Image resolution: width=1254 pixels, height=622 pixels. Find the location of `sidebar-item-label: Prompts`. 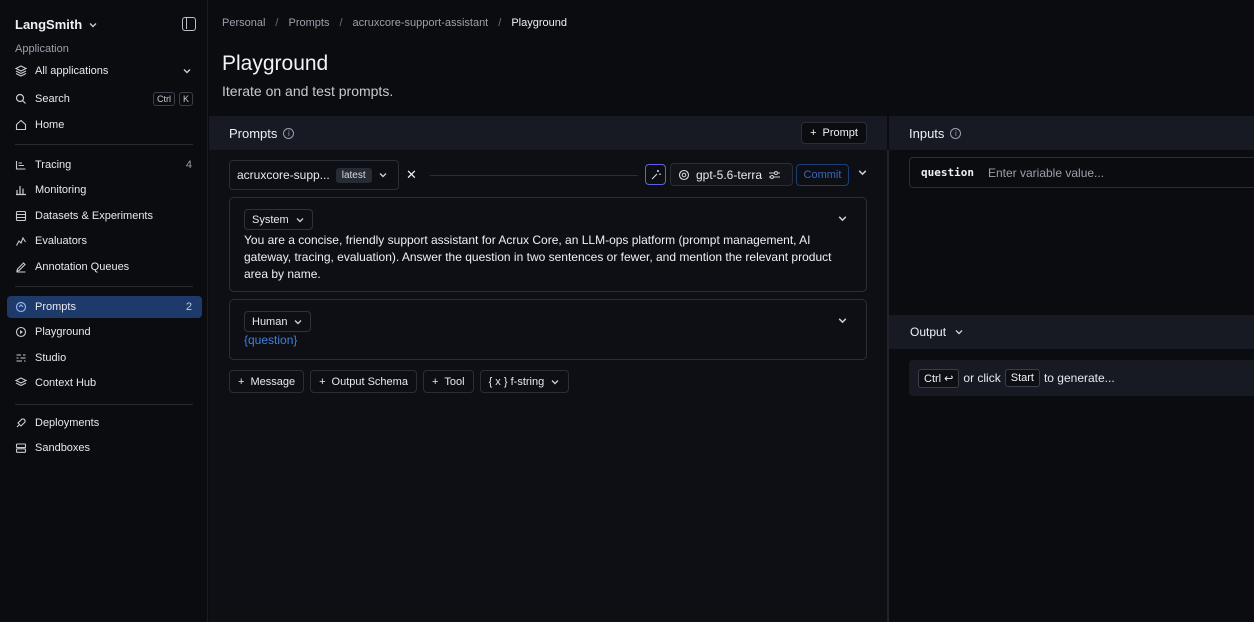

sidebar-item-label: Prompts is located at coordinates (55, 307).